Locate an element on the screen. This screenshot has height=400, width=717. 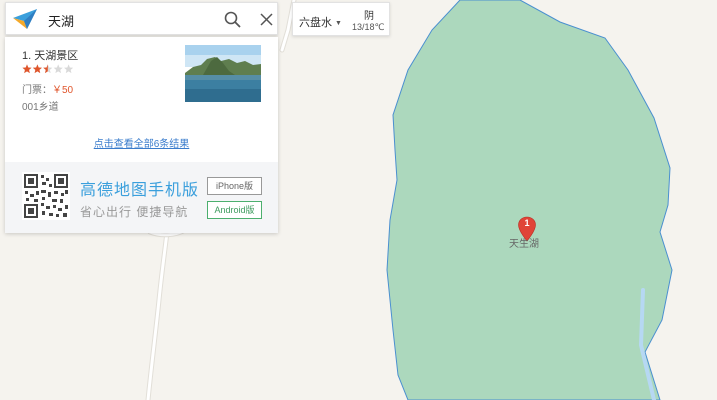
weather-condition: 阴 is located at coordinates (369, 16).